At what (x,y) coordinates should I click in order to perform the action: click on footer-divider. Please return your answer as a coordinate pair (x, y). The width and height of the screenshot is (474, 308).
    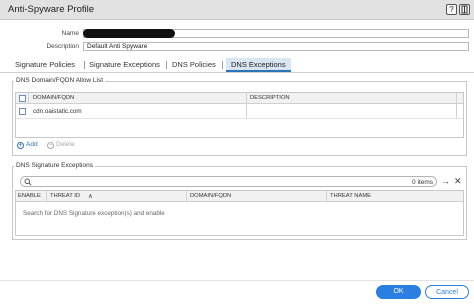
    Looking at the image, I should click on (237, 280).